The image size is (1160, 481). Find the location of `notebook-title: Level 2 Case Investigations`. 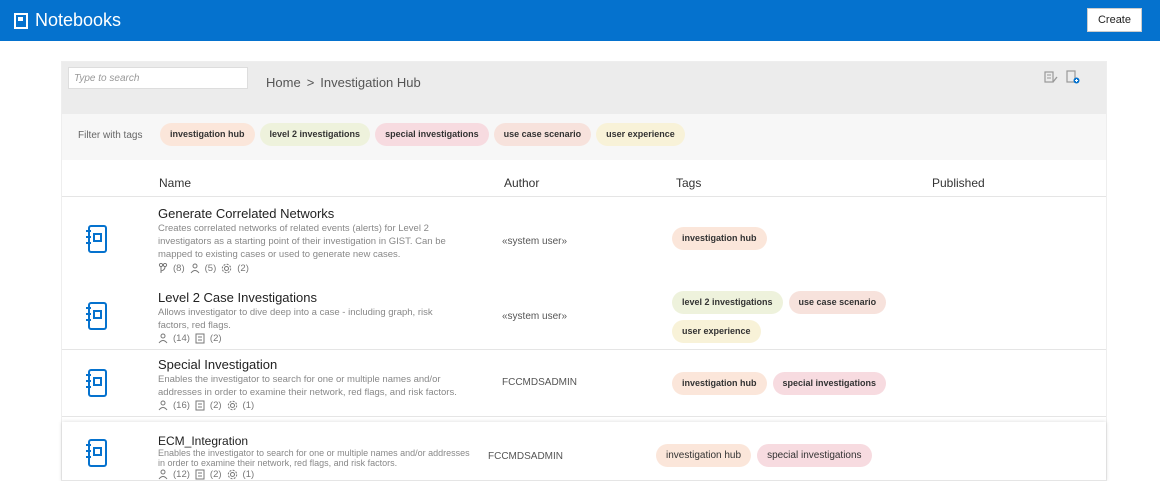

notebook-title: Level 2 Case Investigations is located at coordinates (237, 297).